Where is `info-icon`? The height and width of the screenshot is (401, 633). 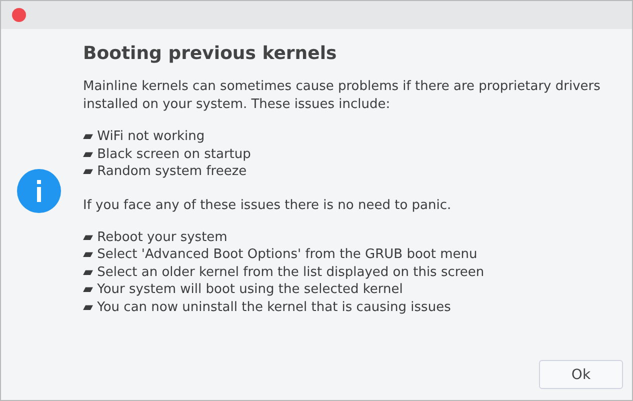
info-icon is located at coordinates (39, 190).